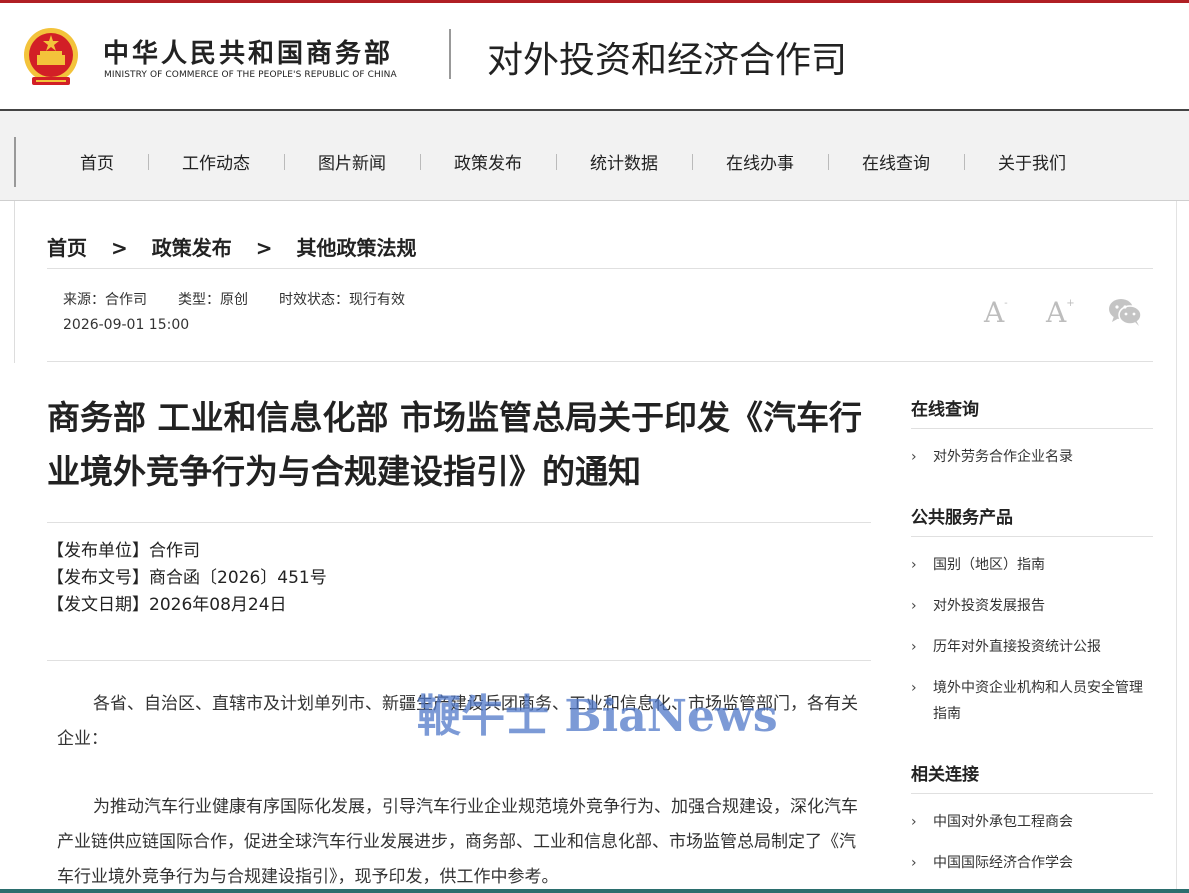 This screenshot has height=893, width=1189. What do you see at coordinates (213, 300) in the screenshot?
I see `meta-type: 类型：原创` at bounding box center [213, 300].